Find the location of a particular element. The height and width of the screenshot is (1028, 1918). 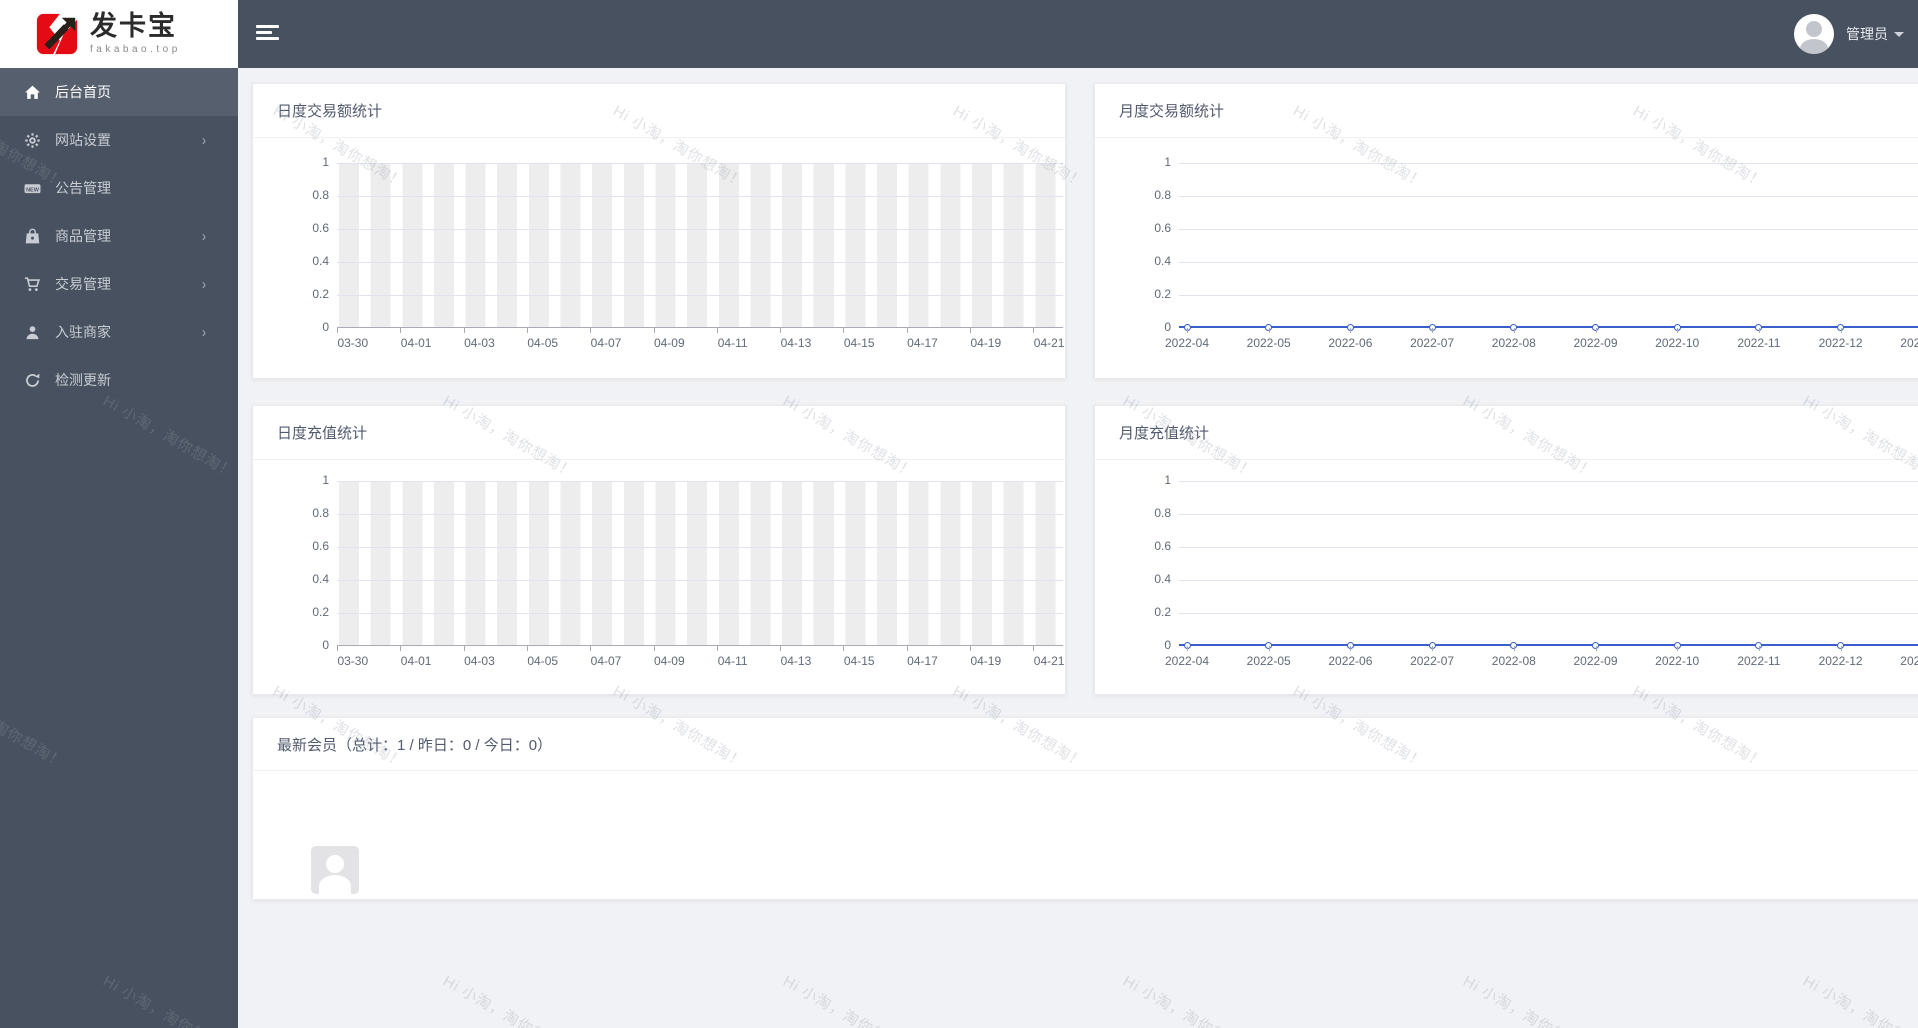

series-line is located at coordinates (1548, 327).